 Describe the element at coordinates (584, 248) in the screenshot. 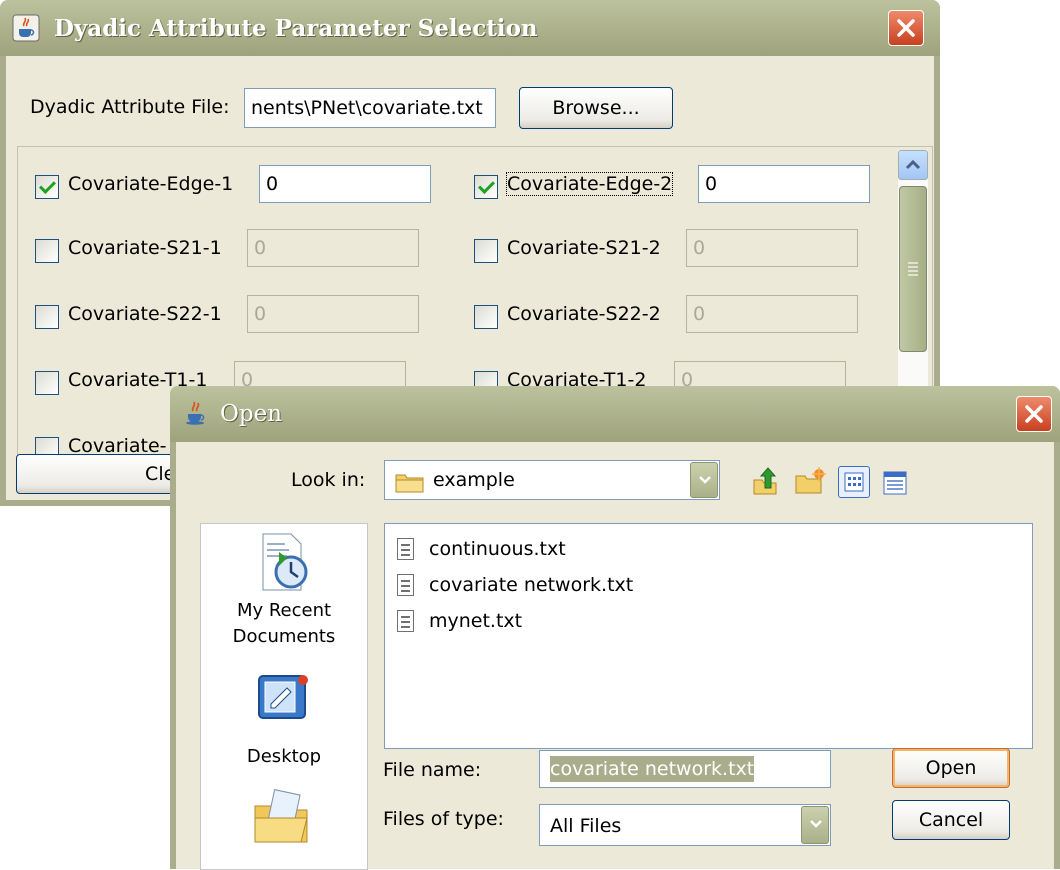

I see `covariate-s21-2-label: Covariate-S21-2` at that location.